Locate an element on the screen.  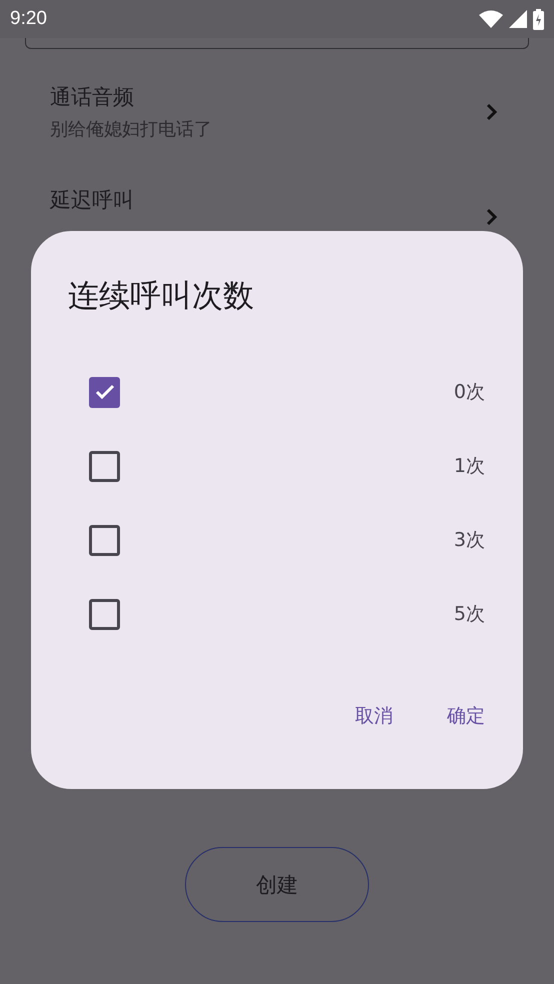
option-label: 5次 is located at coordinates (469, 614).